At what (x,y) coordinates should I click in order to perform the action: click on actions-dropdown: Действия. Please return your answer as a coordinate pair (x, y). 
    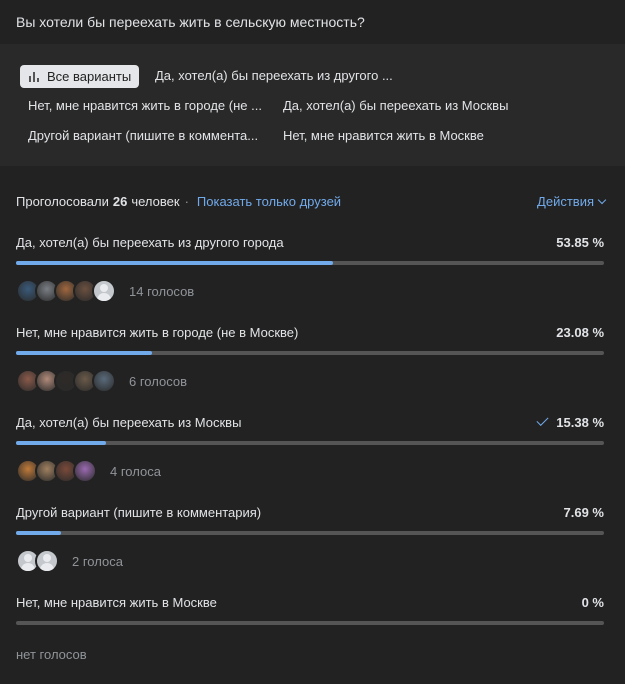
    Looking at the image, I should click on (572, 201).